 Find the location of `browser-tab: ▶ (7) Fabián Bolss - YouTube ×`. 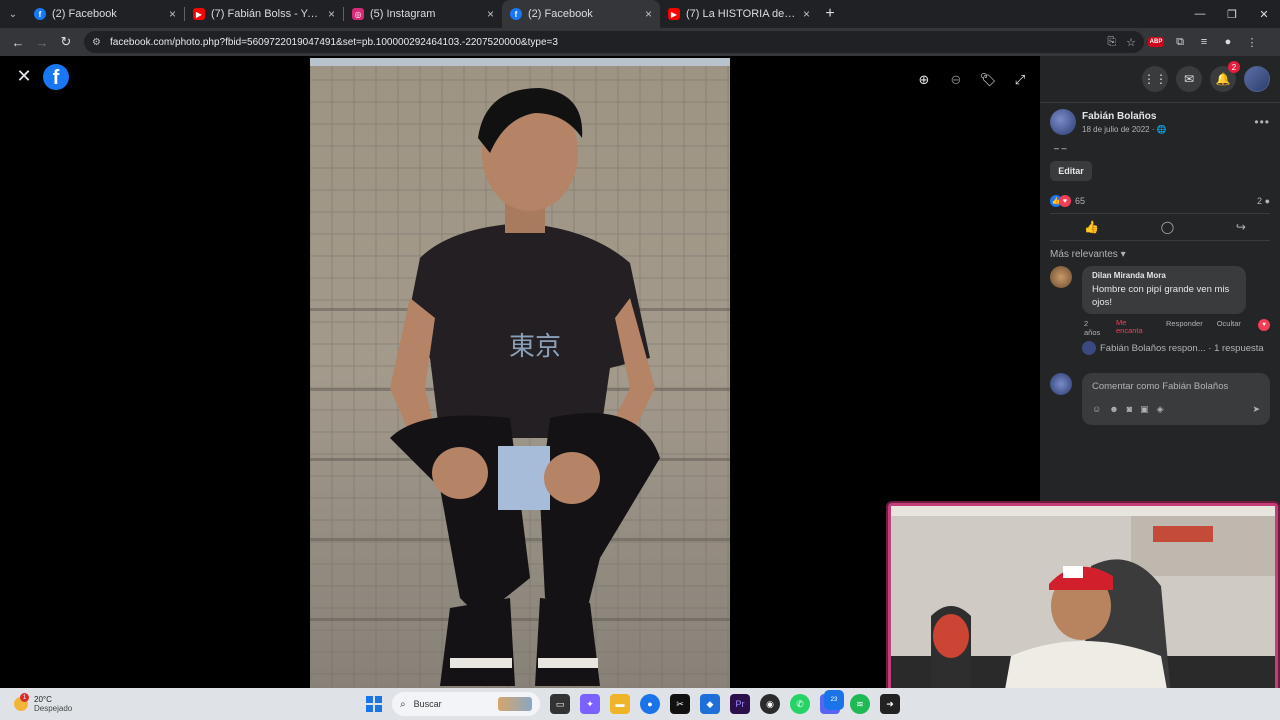

browser-tab: ▶ (7) Fabián Bolss - YouTube × is located at coordinates (264, 14).